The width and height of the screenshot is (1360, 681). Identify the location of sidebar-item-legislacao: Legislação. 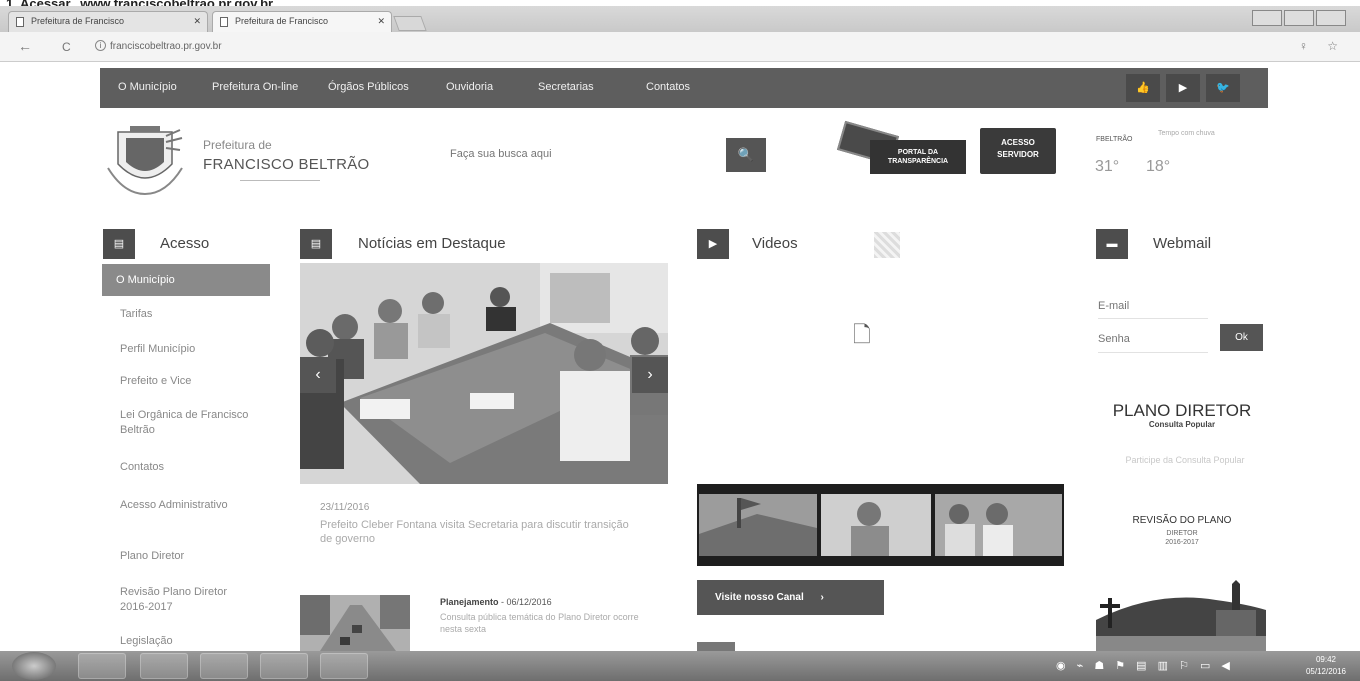
(185, 641).